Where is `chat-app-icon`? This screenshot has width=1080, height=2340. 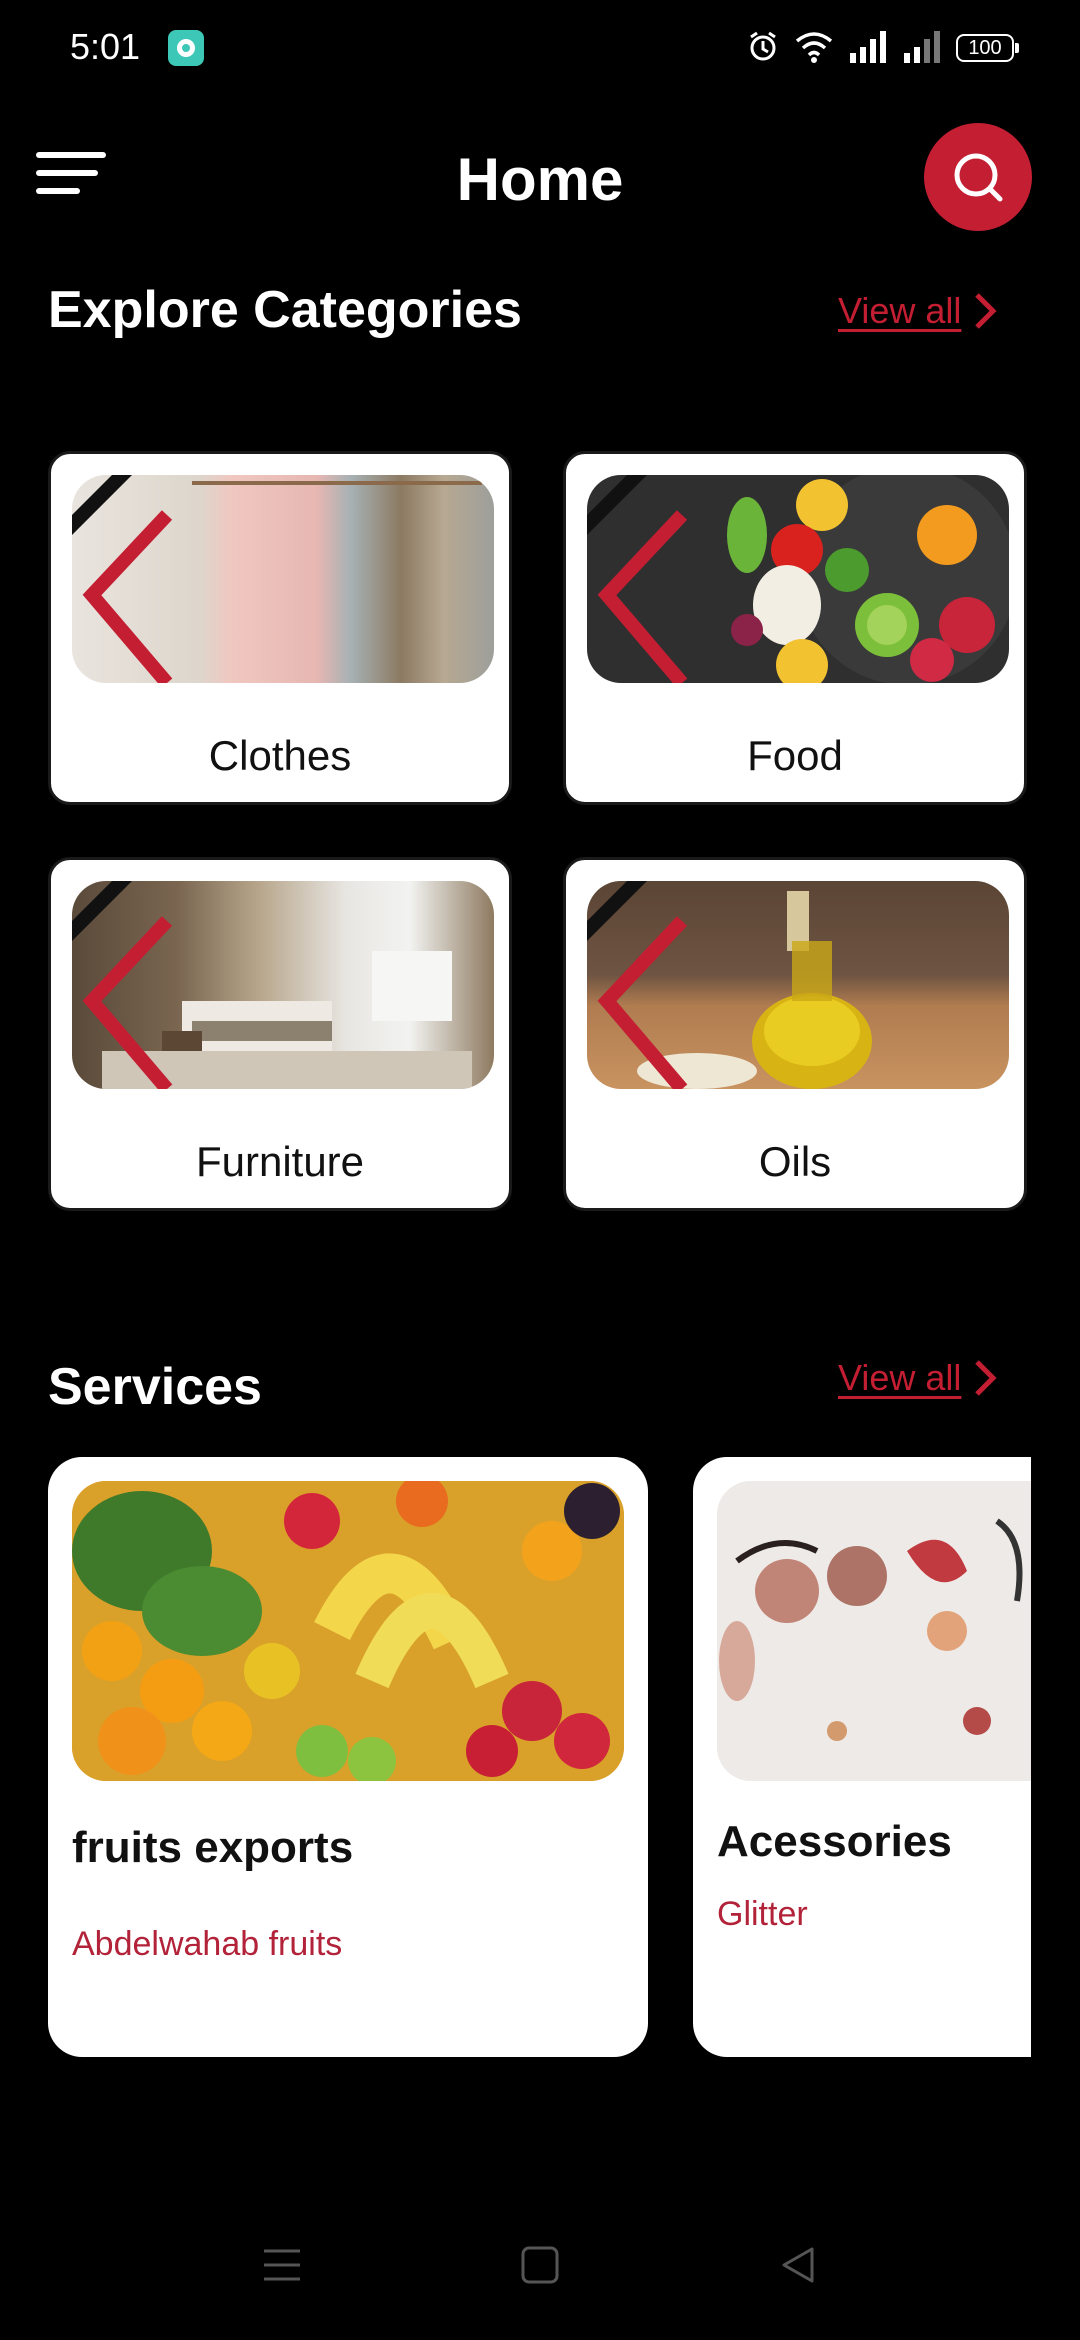
chat-app-icon is located at coordinates (186, 48).